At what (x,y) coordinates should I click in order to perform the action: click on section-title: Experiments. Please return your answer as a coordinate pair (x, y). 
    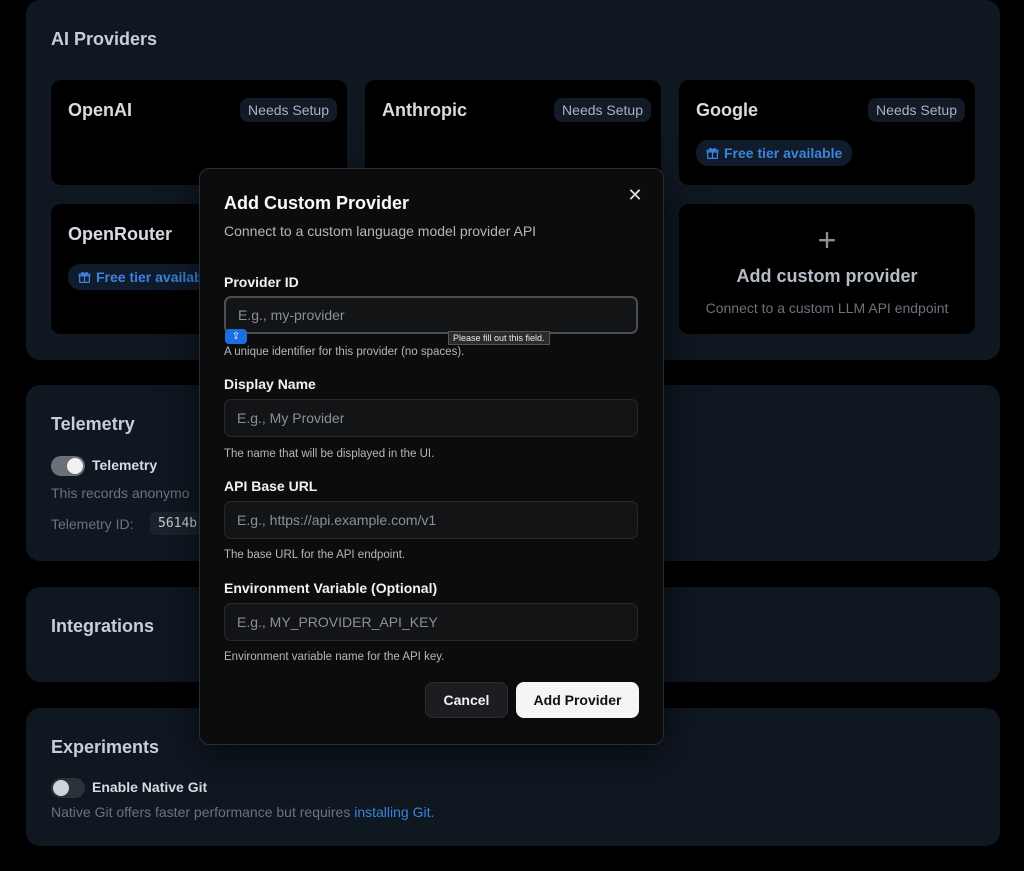
    Looking at the image, I should click on (105, 747).